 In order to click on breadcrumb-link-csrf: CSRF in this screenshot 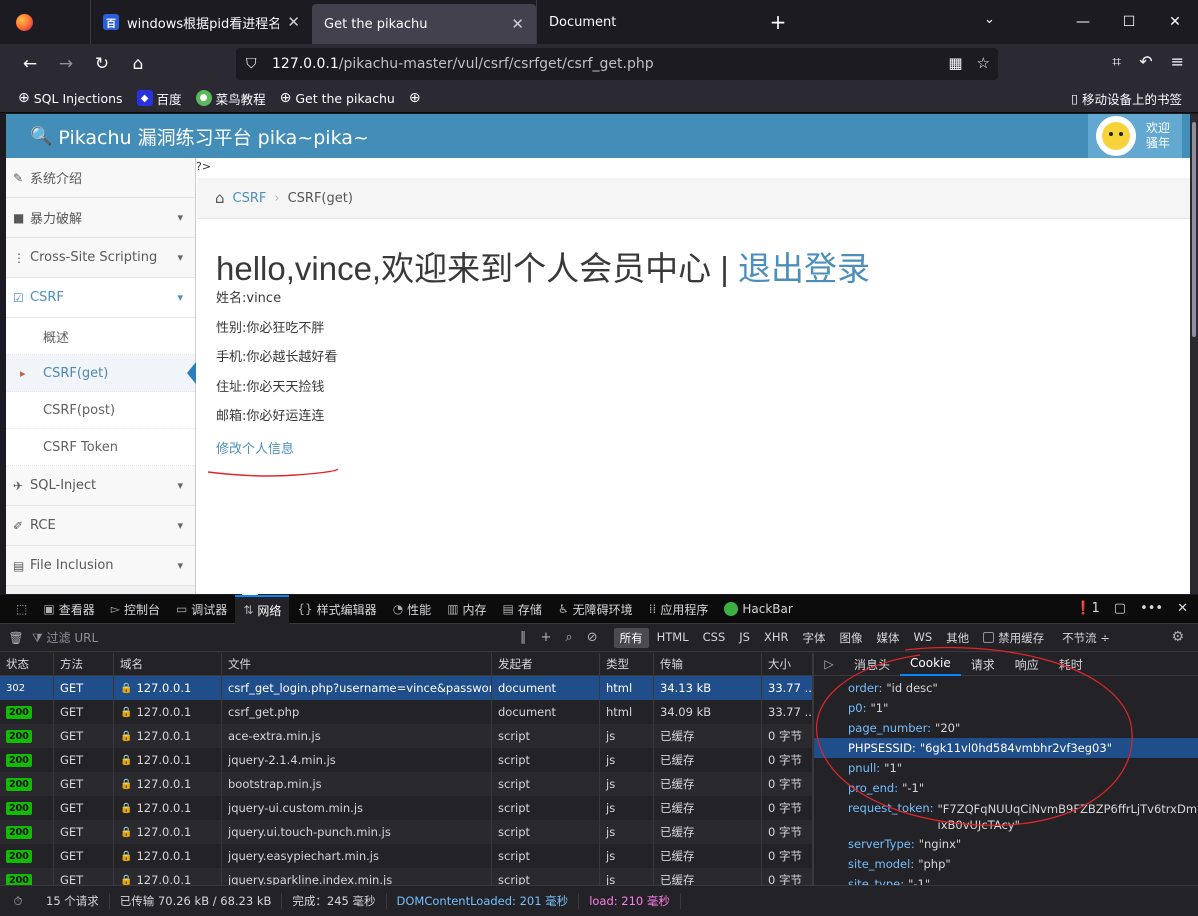, I will do `click(250, 198)`.